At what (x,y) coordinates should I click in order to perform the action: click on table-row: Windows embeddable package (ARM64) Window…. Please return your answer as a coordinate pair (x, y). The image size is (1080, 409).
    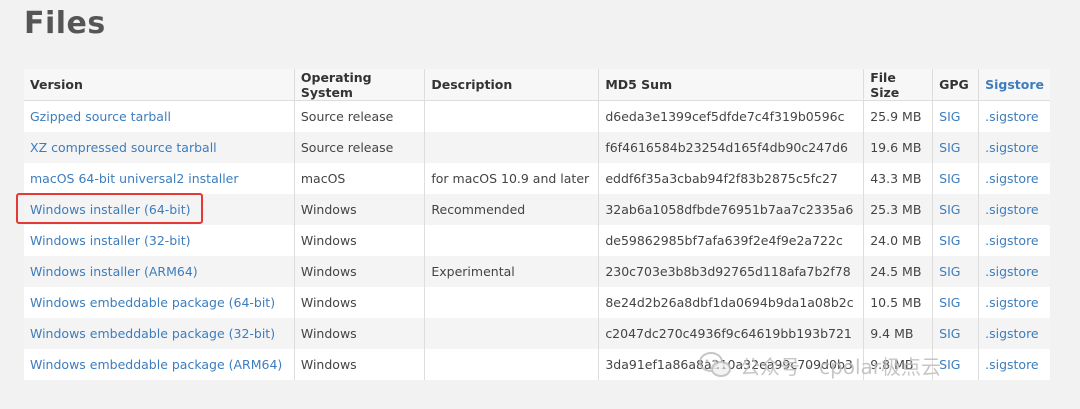
    Looking at the image, I should click on (537, 364).